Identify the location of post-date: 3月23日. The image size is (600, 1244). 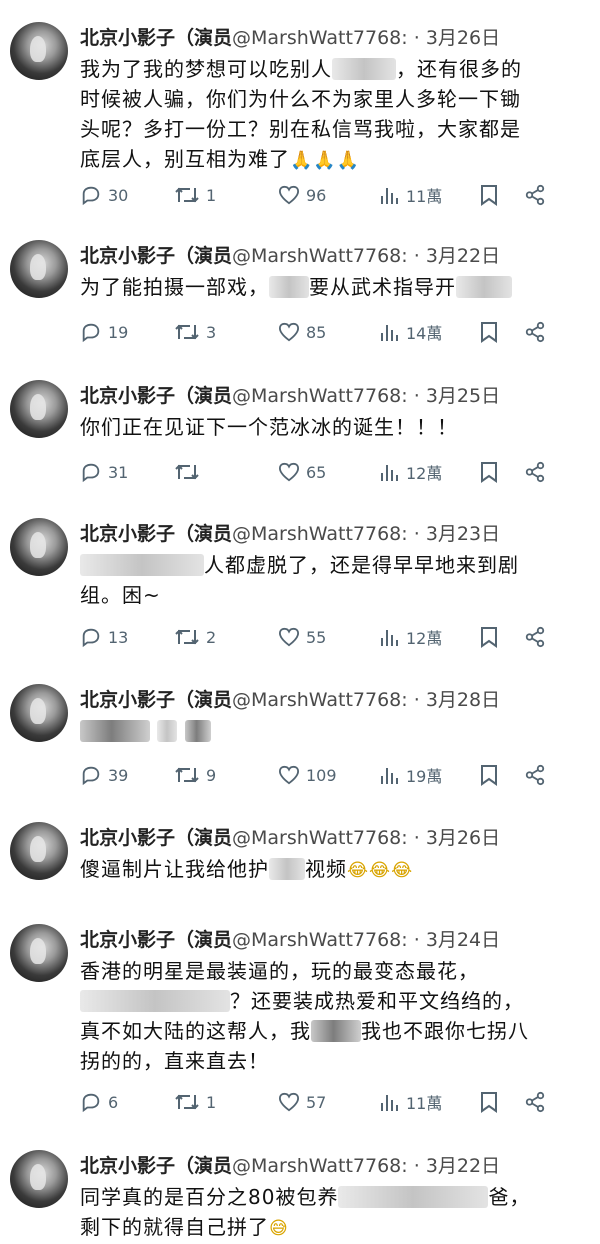
(463, 534).